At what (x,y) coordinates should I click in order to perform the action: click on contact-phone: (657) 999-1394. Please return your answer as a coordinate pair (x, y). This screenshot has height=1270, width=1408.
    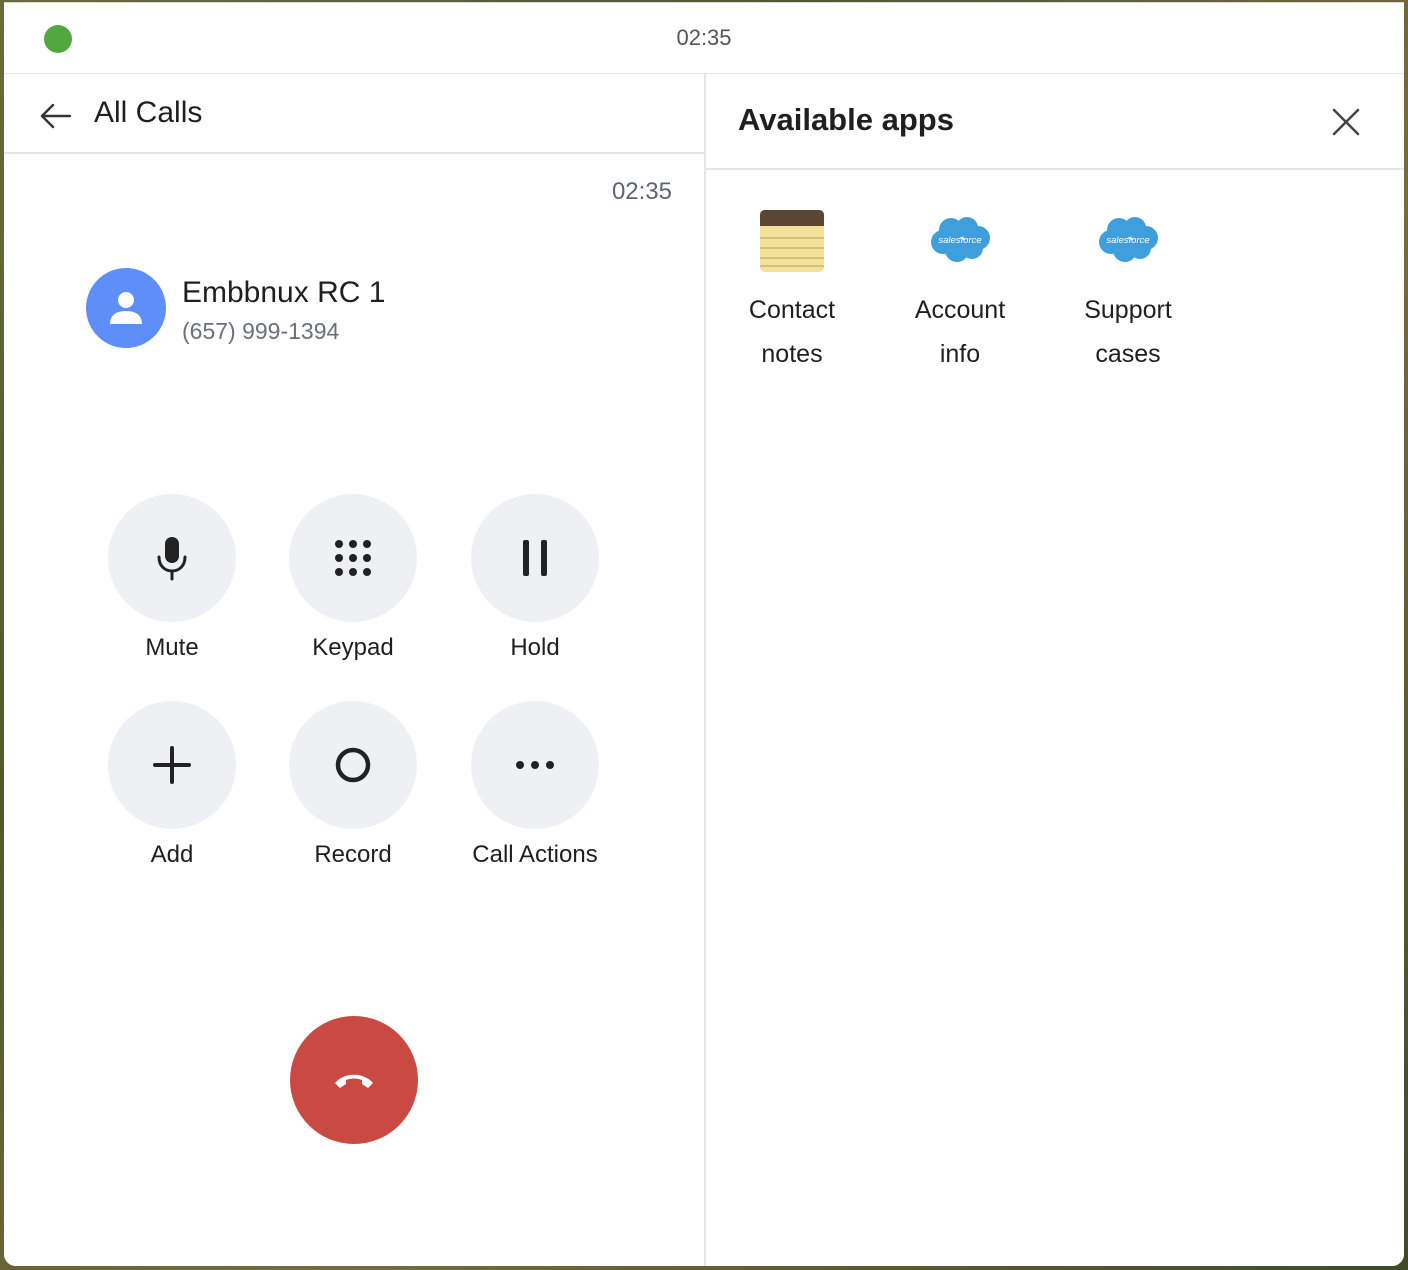
    Looking at the image, I should click on (261, 331).